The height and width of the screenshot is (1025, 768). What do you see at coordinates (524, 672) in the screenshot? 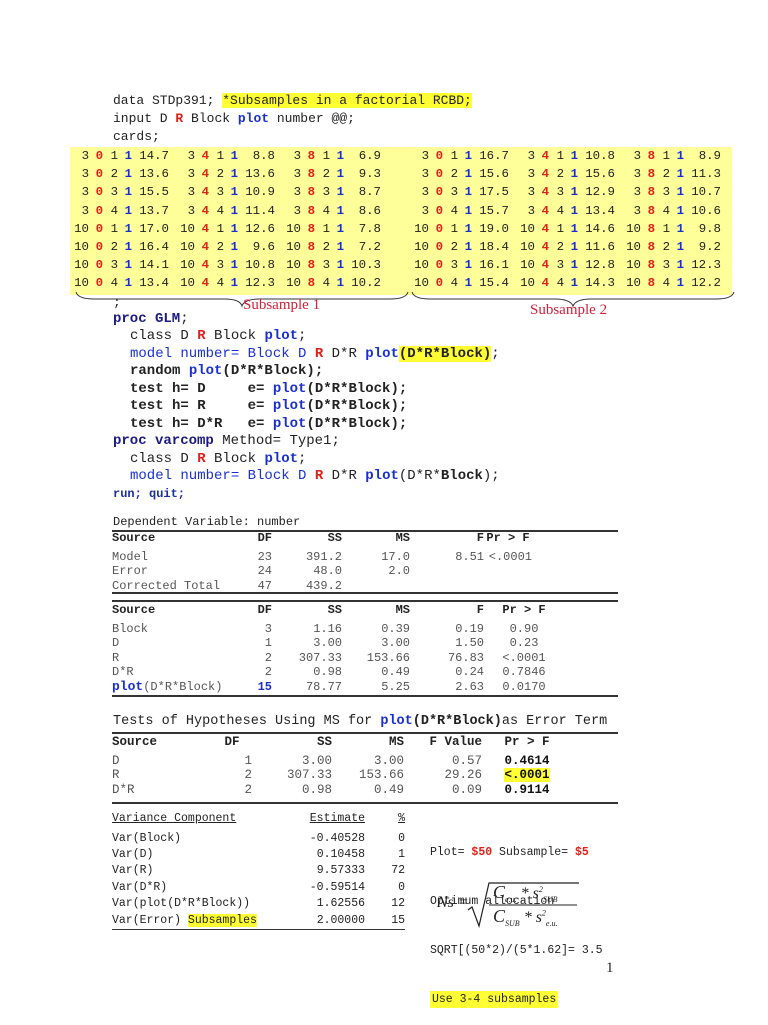
I see `table-cell: 0.7846` at bounding box center [524, 672].